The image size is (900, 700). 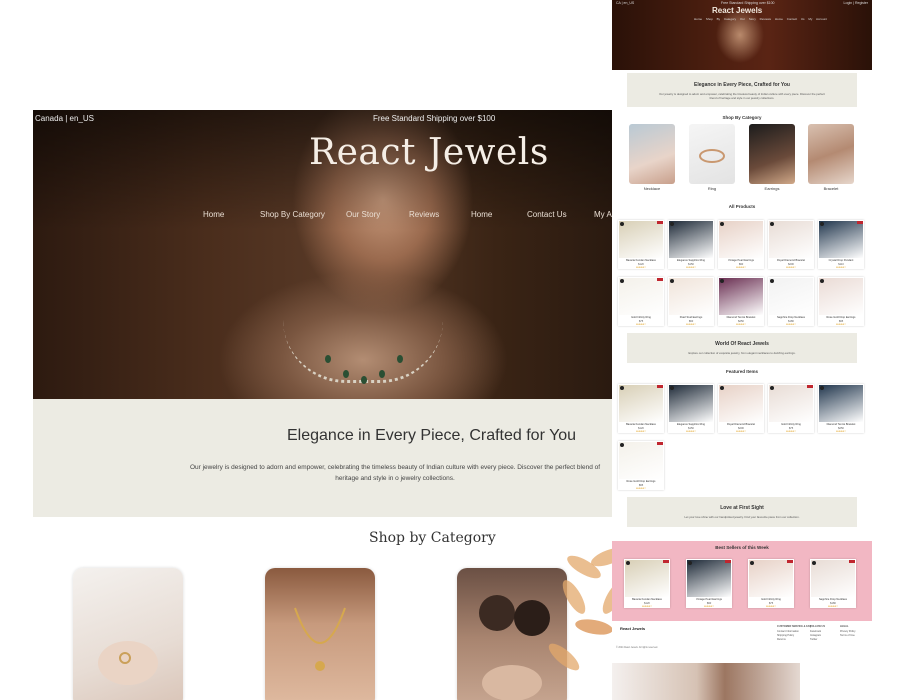 What do you see at coordinates (785, 635) in the screenshot?
I see `footer-link: Shipping Policy` at bounding box center [785, 635].